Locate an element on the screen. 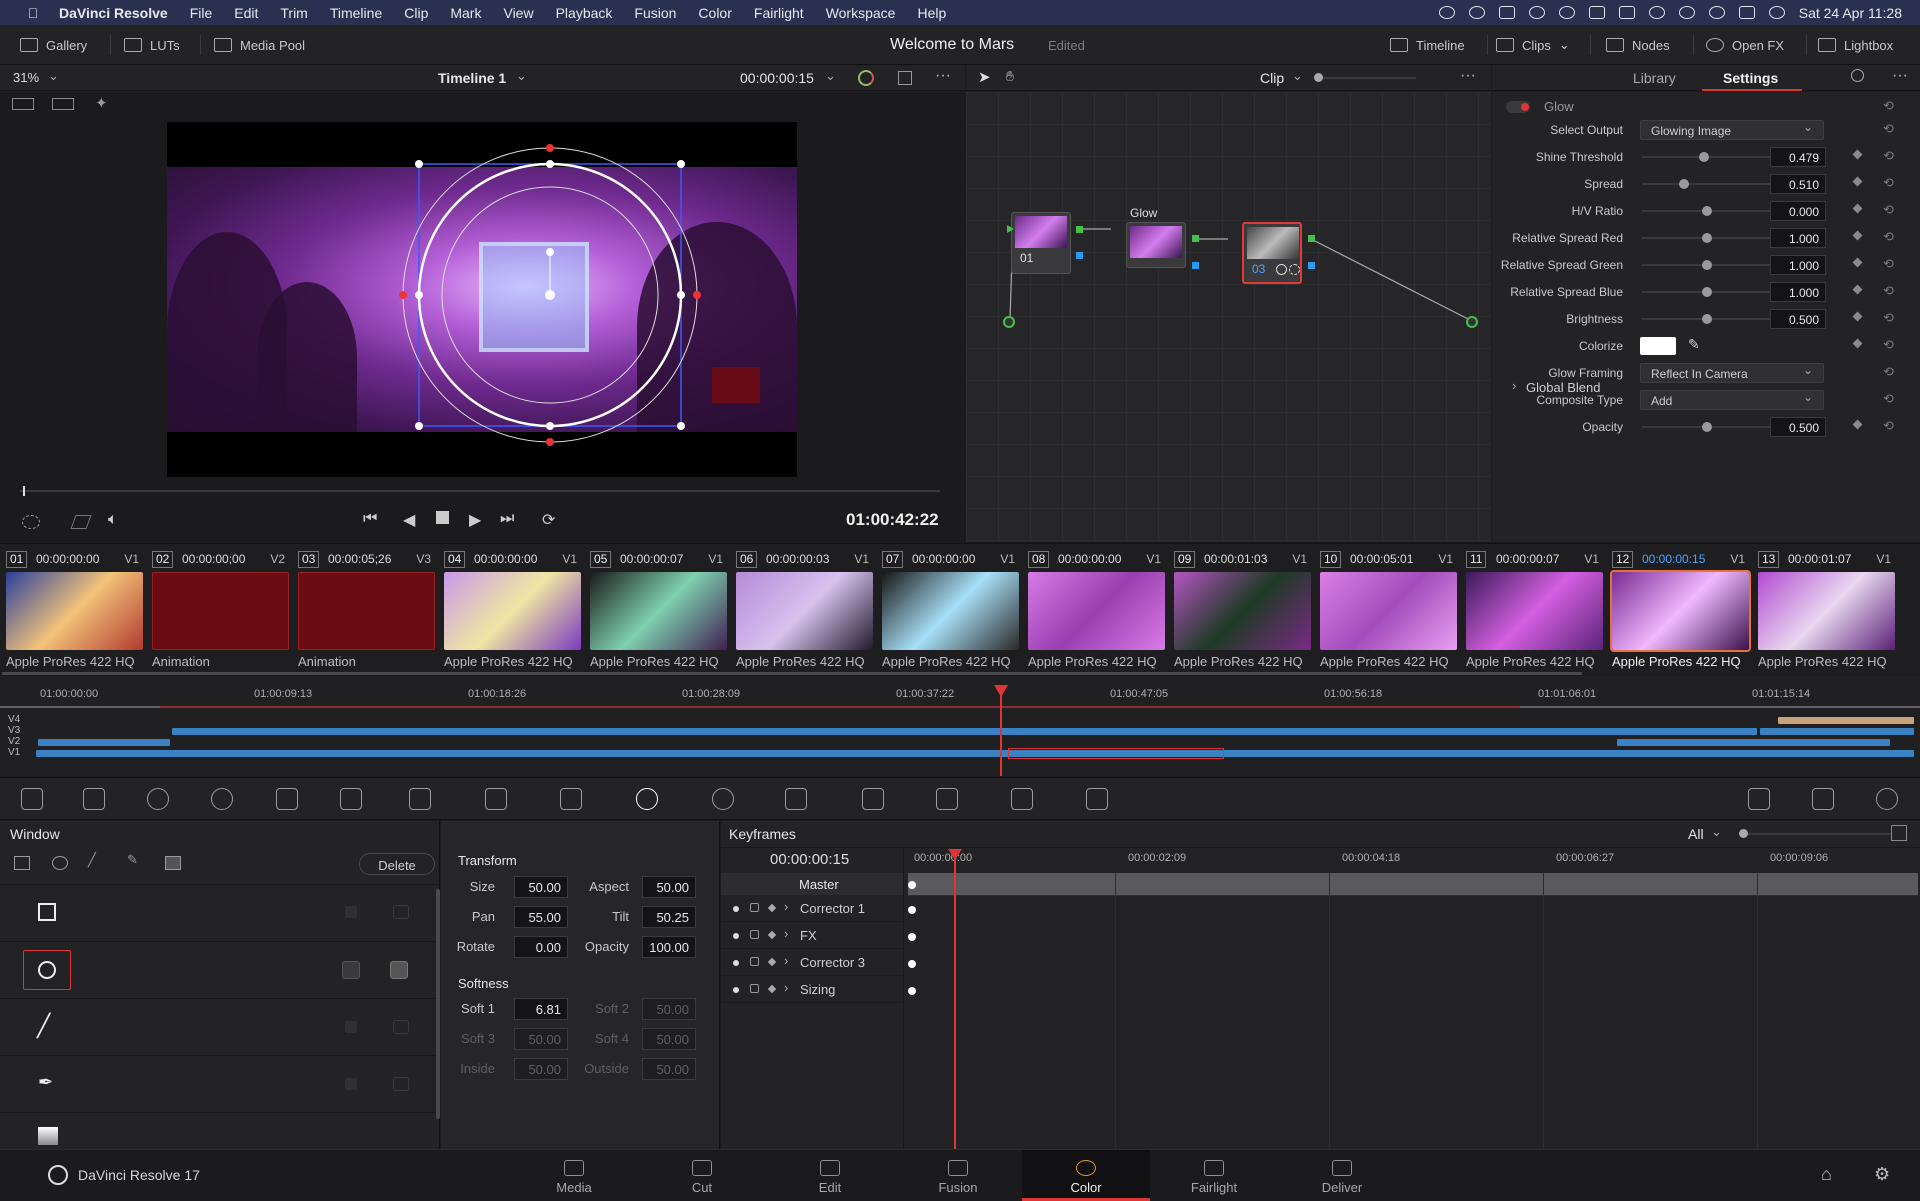 Image resolution: width=1920 pixels, height=1201 pixels. color-match-icon is located at coordinates (94, 799).